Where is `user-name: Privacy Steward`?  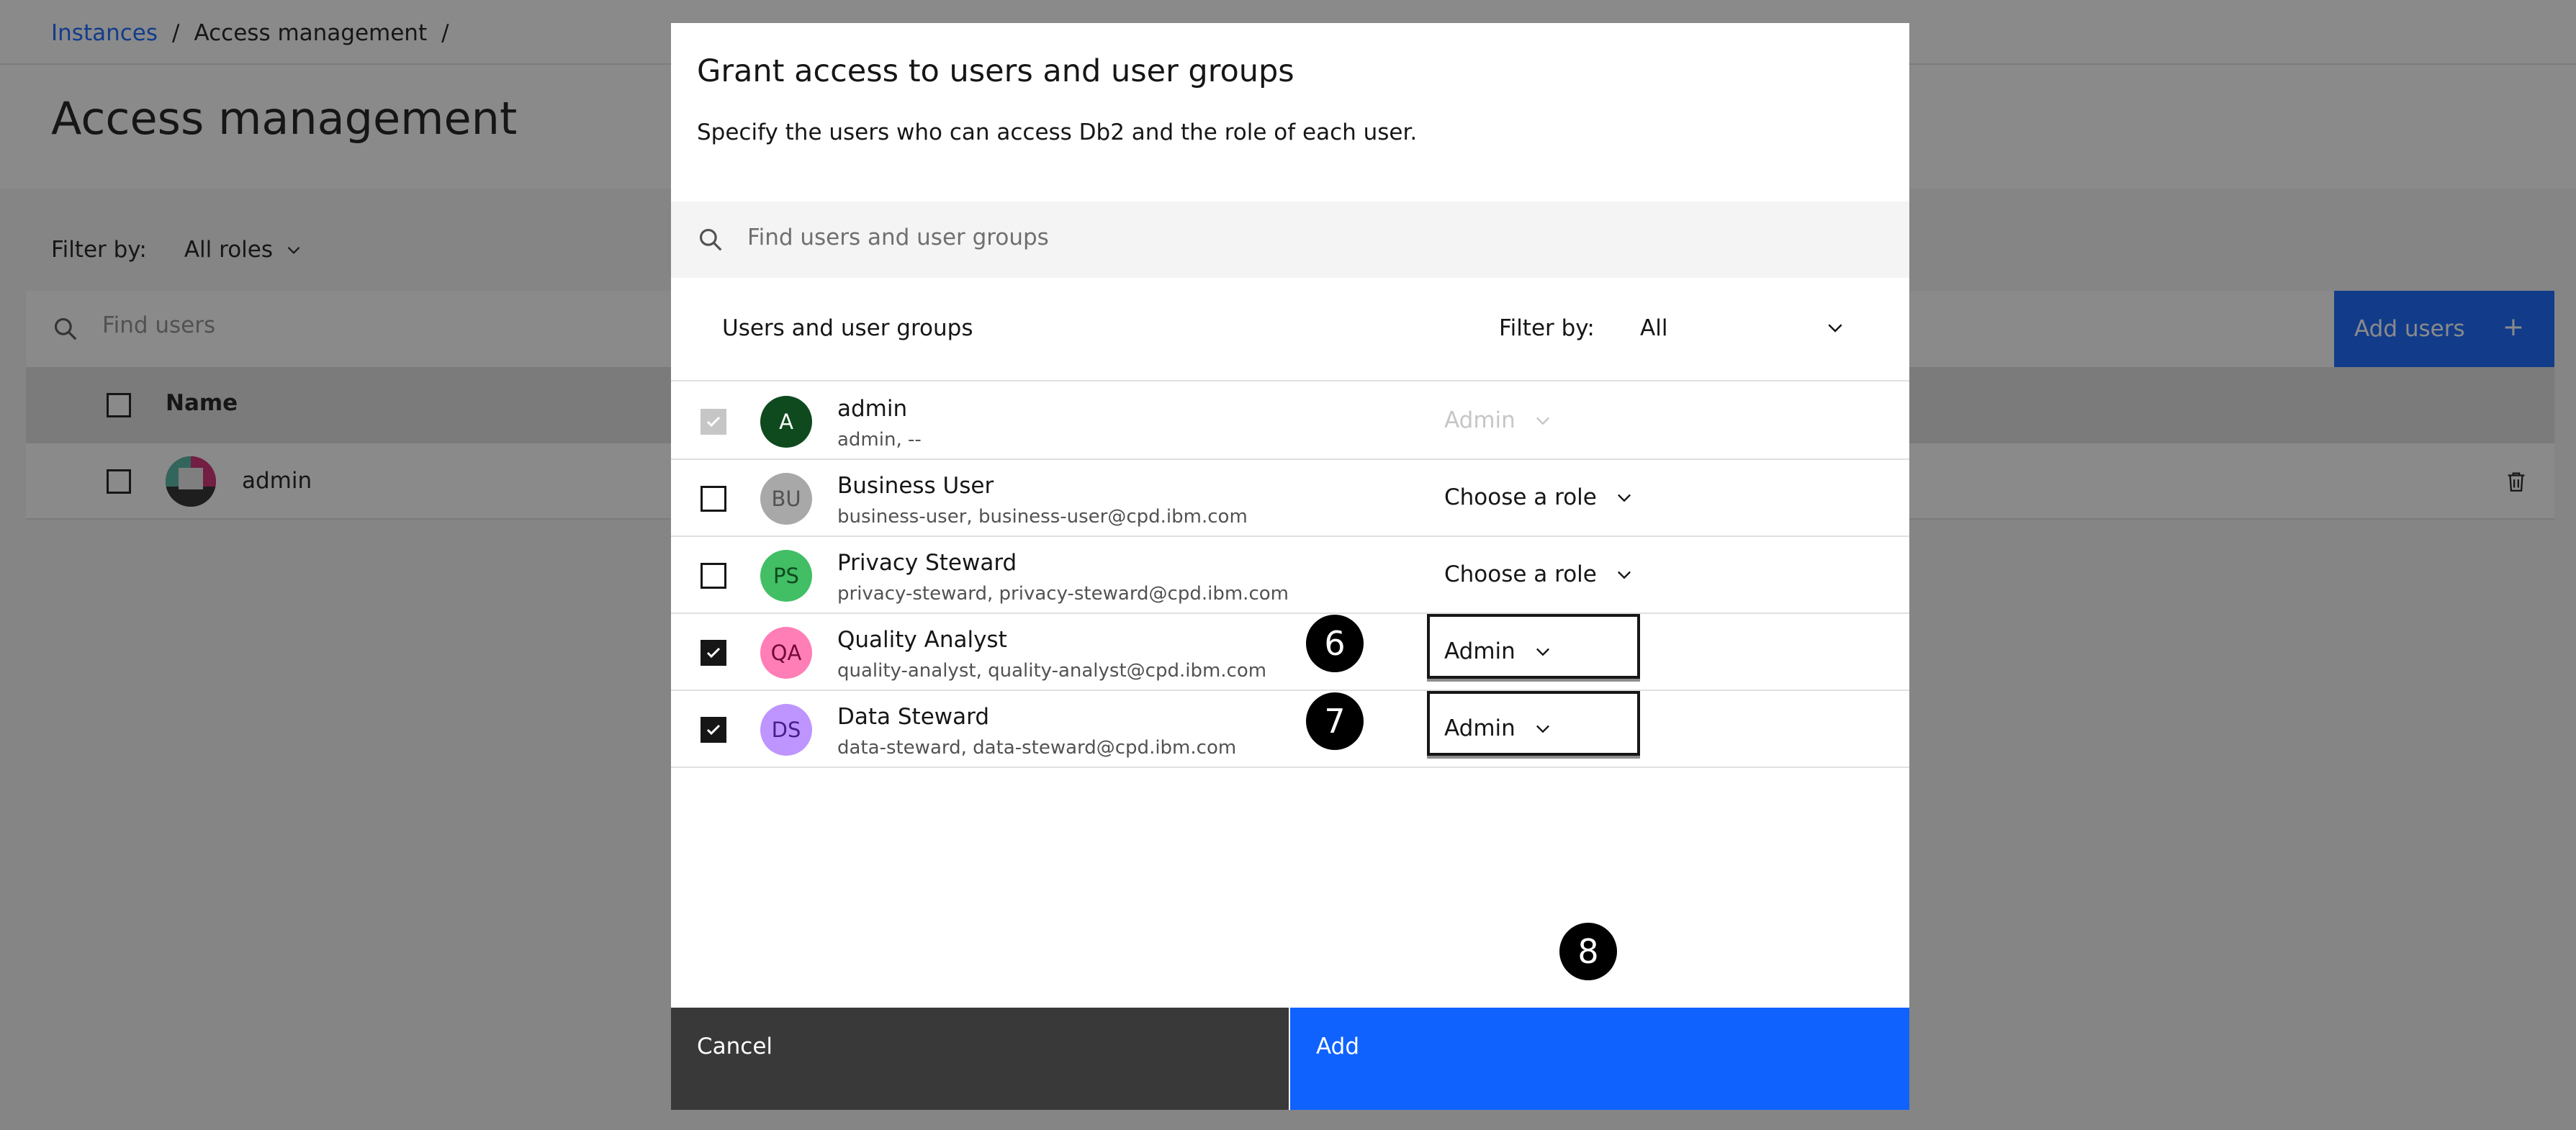 user-name: Privacy Steward is located at coordinates (927, 563).